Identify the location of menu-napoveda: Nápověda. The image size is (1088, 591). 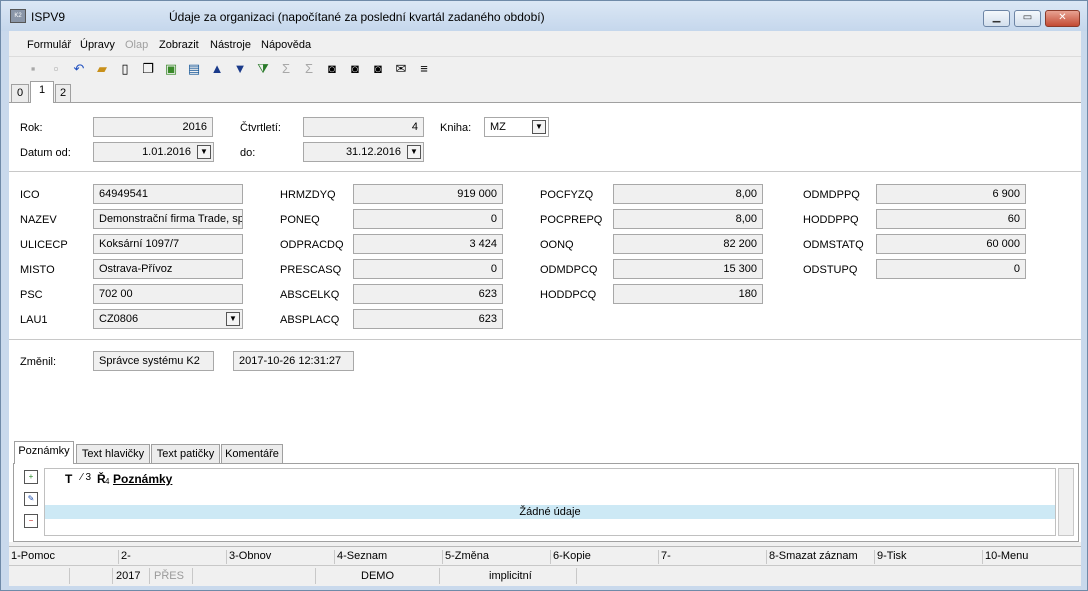
(286, 45).